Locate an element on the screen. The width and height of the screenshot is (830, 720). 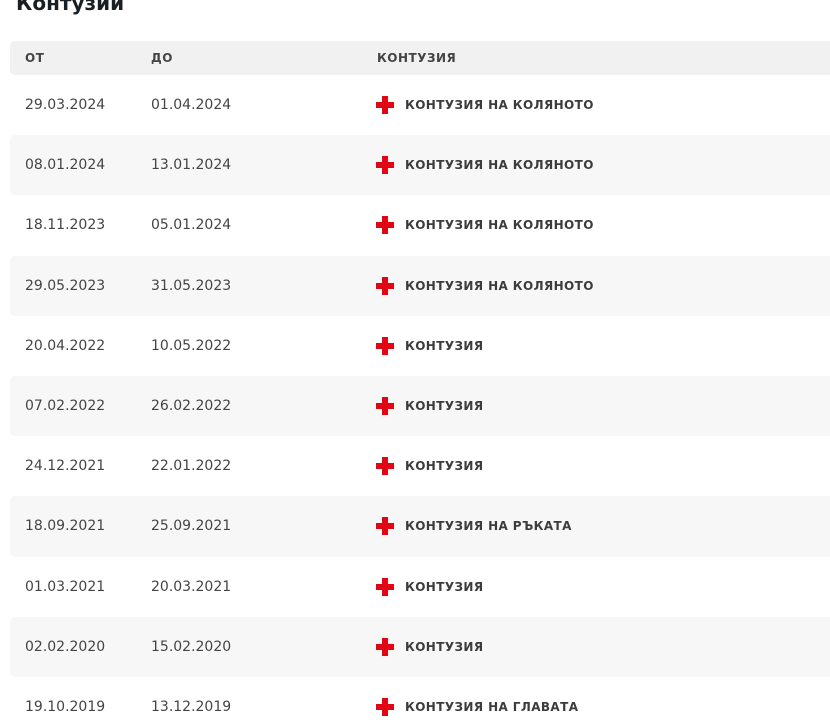
cell-from: 18.11.2023 is located at coordinates (65, 225).